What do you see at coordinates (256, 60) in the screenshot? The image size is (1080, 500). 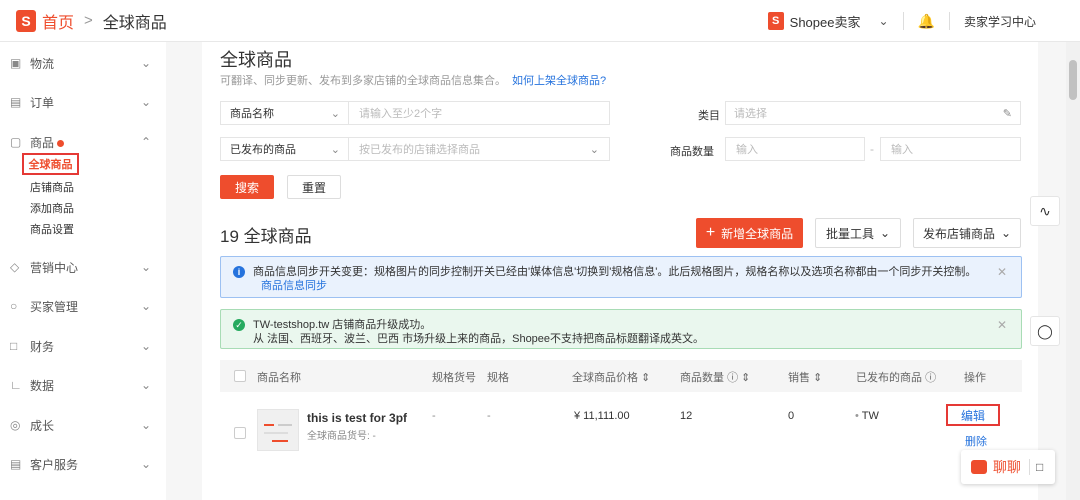 I see `page-title: 全球商品` at bounding box center [256, 60].